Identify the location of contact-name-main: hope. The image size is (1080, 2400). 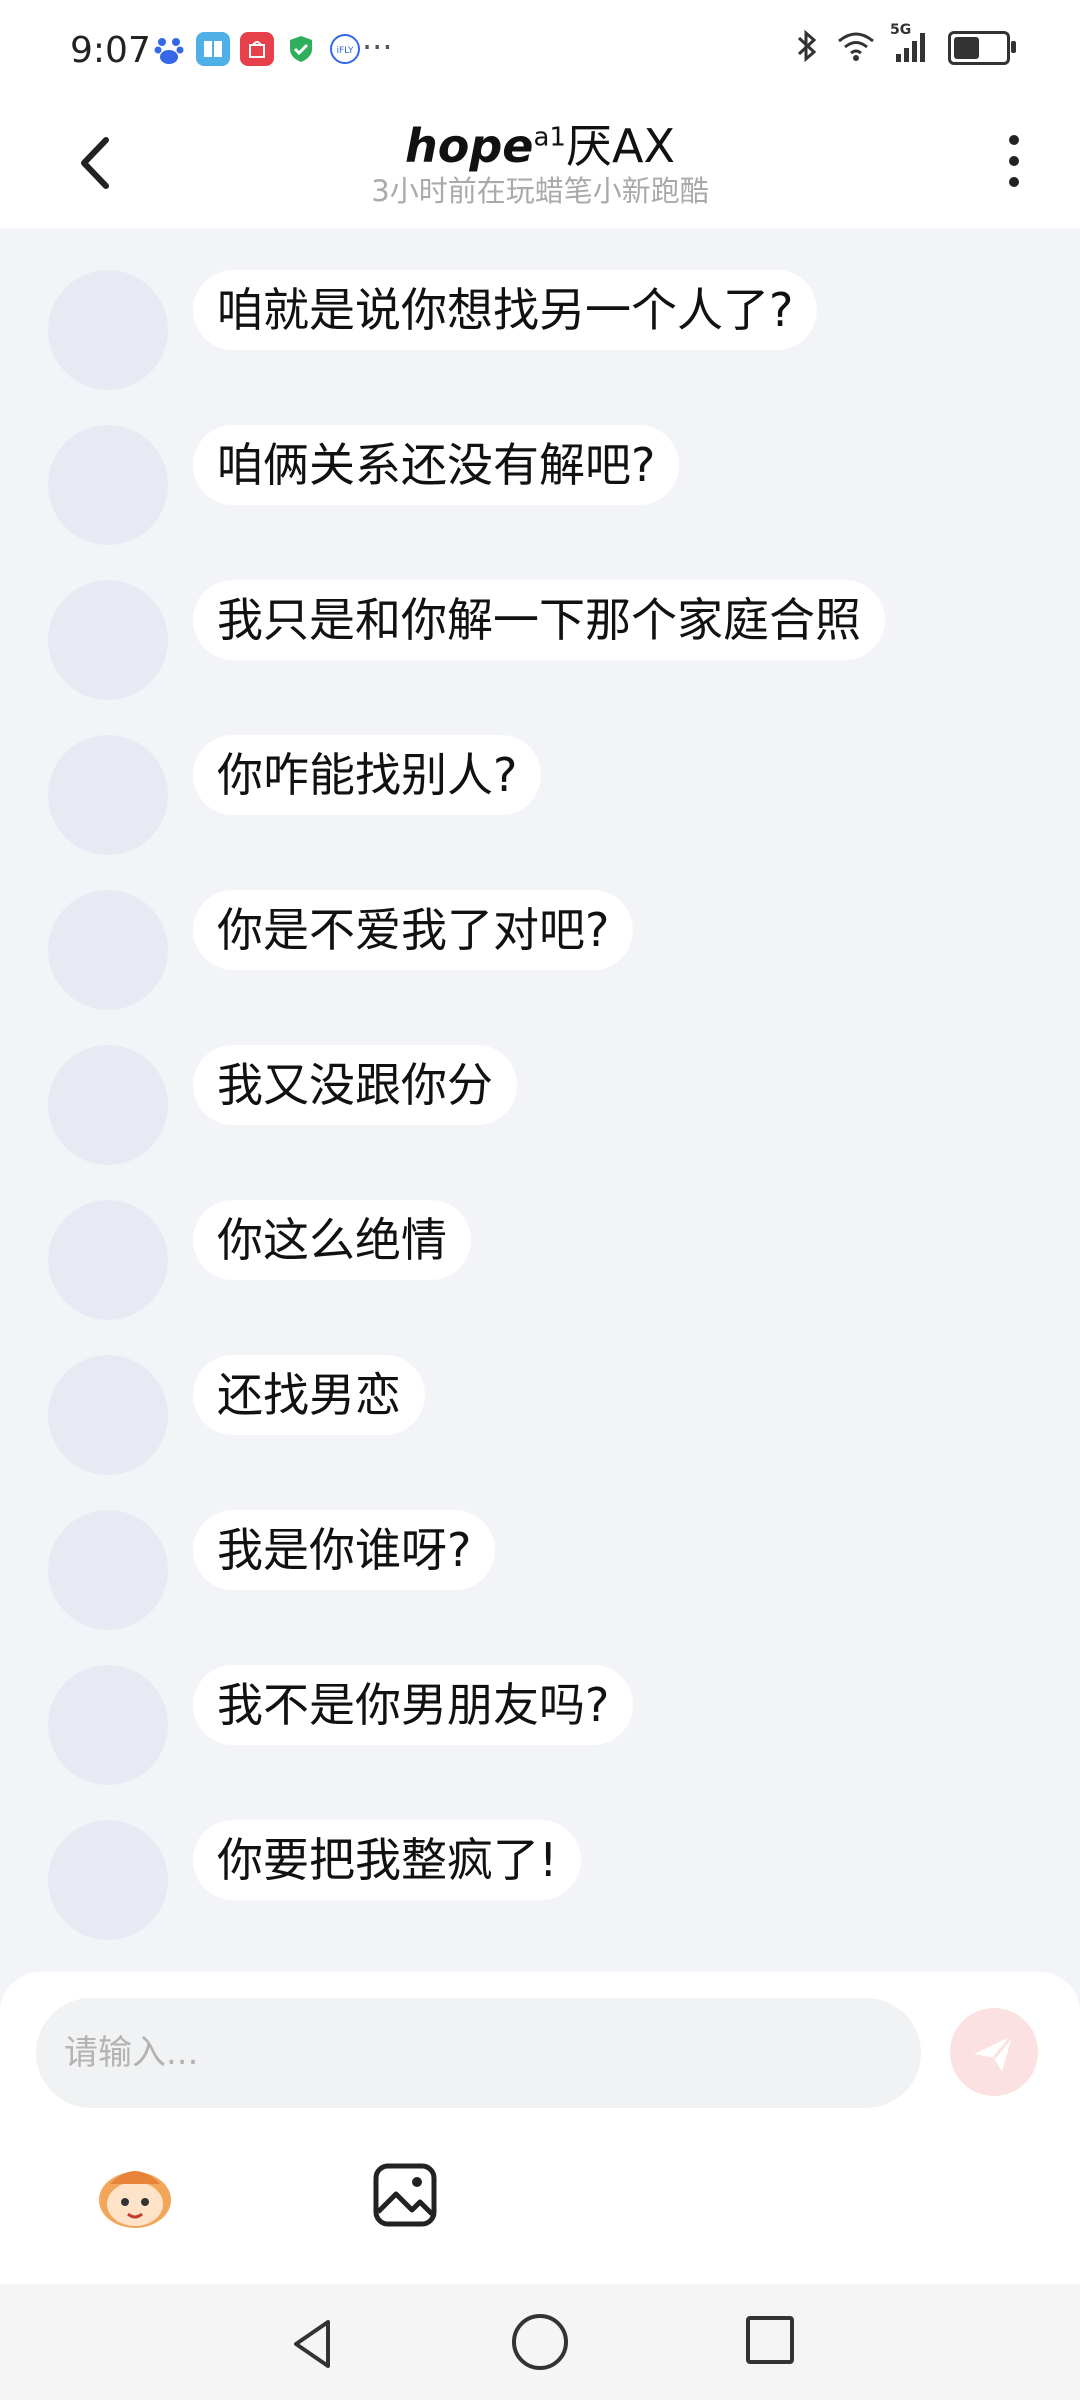
(469, 146).